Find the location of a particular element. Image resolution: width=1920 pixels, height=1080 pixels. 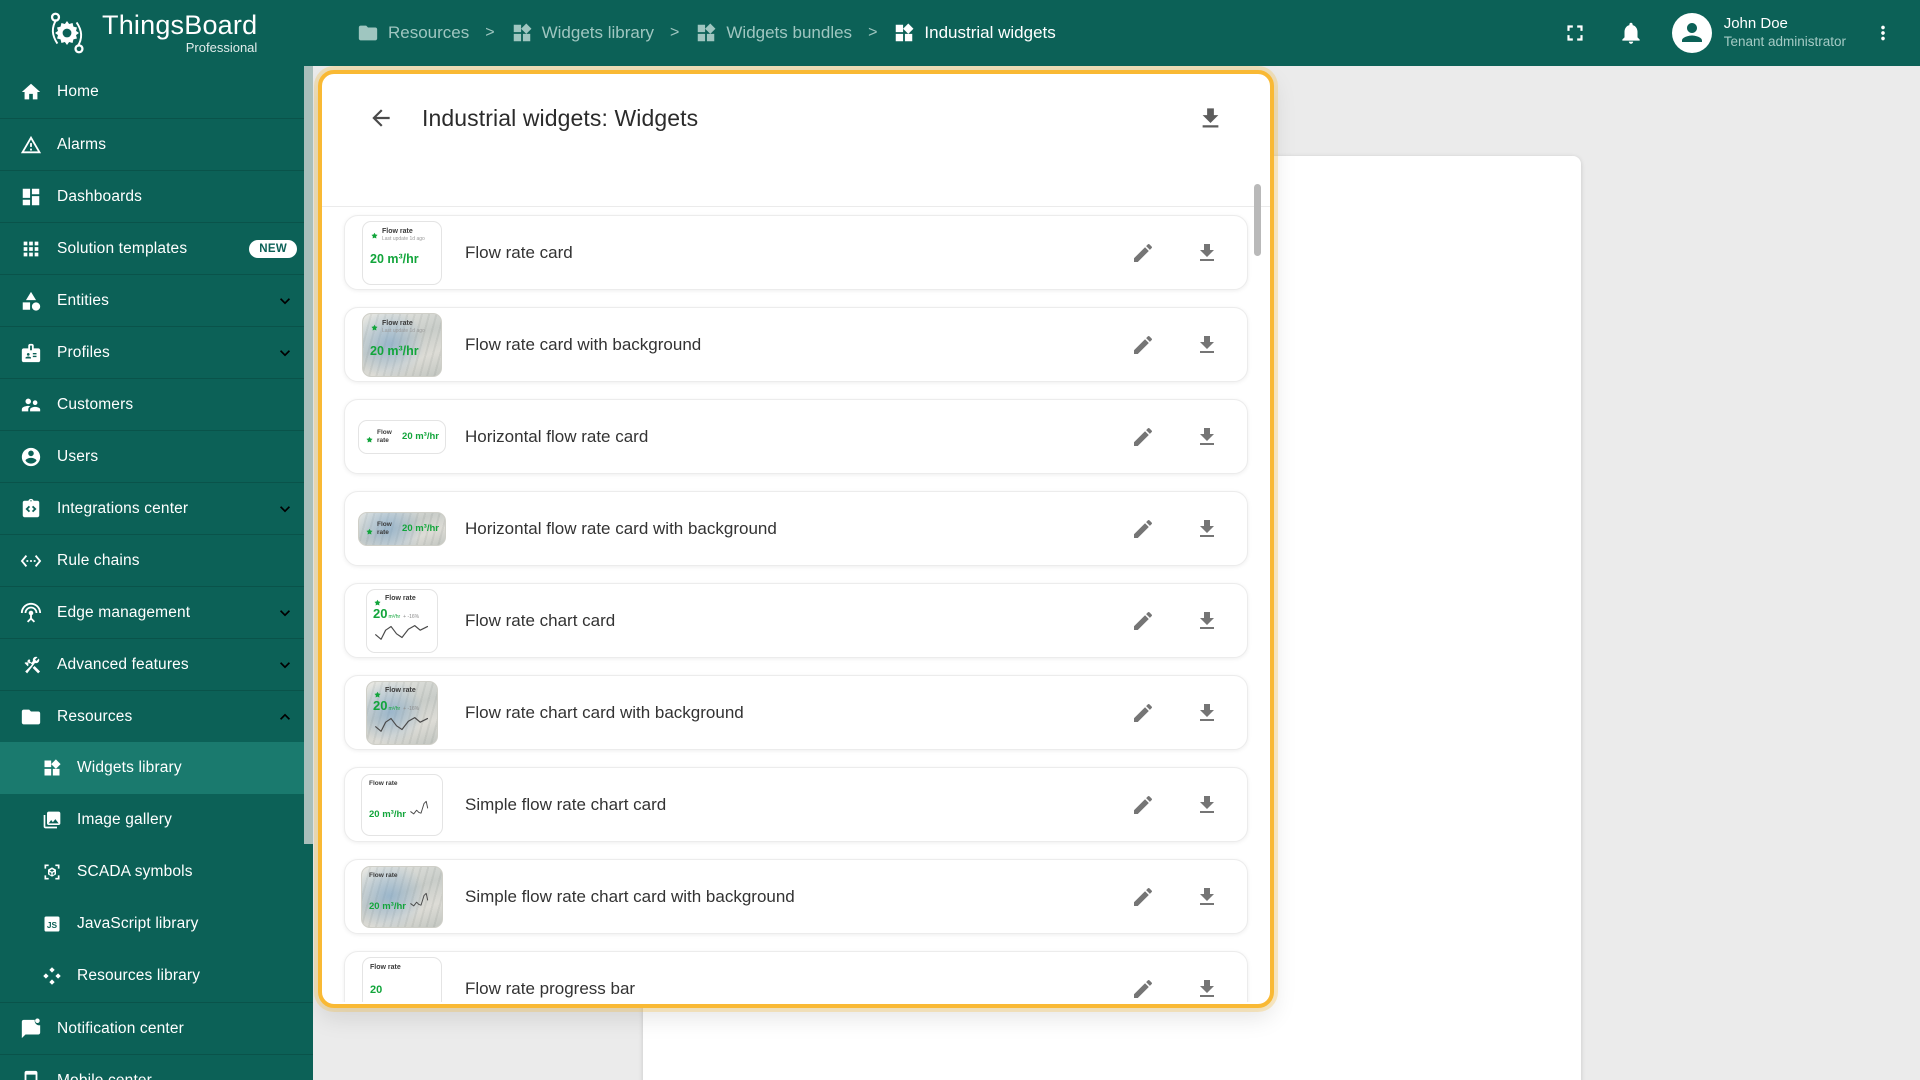

sidebar-item-label: Integrations center is located at coordinates (123, 508).